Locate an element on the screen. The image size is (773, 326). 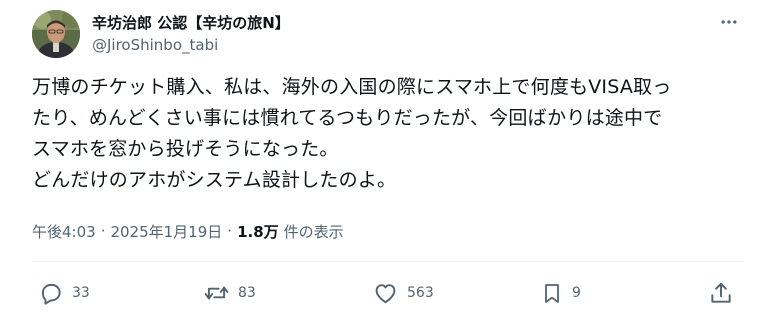
reply-count: 33 is located at coordinates (81, 293).